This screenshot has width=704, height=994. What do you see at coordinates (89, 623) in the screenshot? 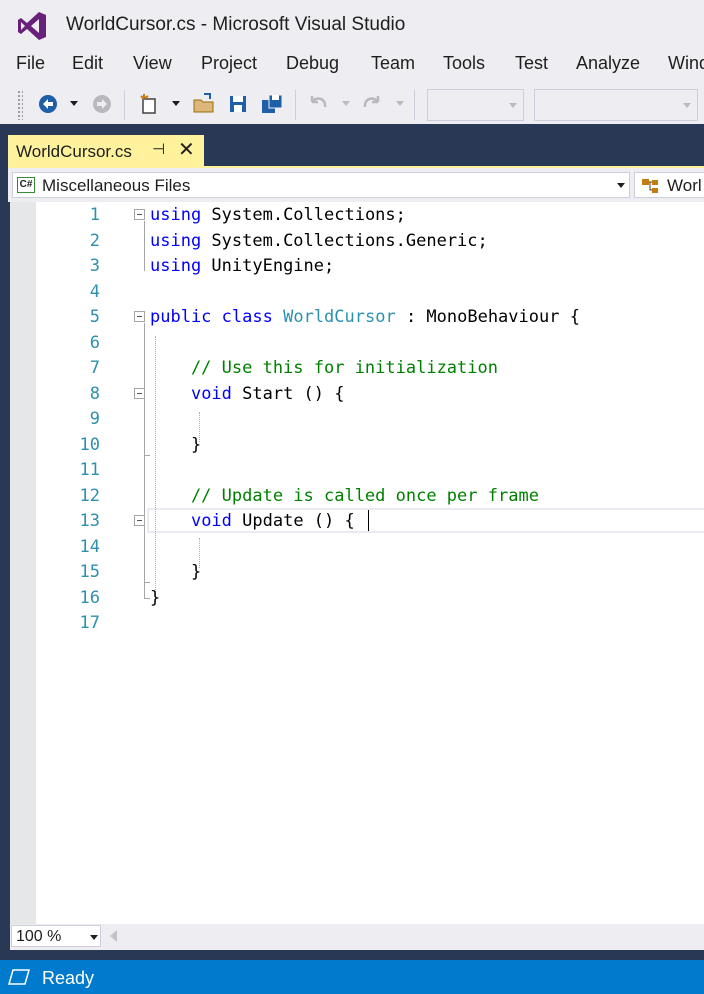
I see `line-number: 17` at bounding box center [89, 623].